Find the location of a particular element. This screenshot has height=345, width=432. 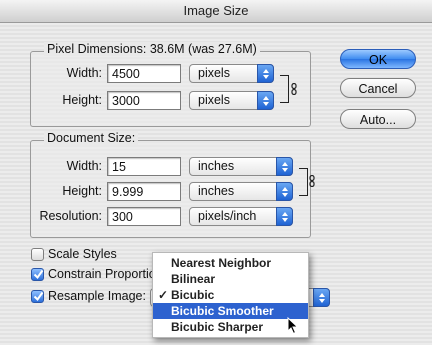

menu-item-label: Nearest Neighbor is located at coordinates (221, 263).